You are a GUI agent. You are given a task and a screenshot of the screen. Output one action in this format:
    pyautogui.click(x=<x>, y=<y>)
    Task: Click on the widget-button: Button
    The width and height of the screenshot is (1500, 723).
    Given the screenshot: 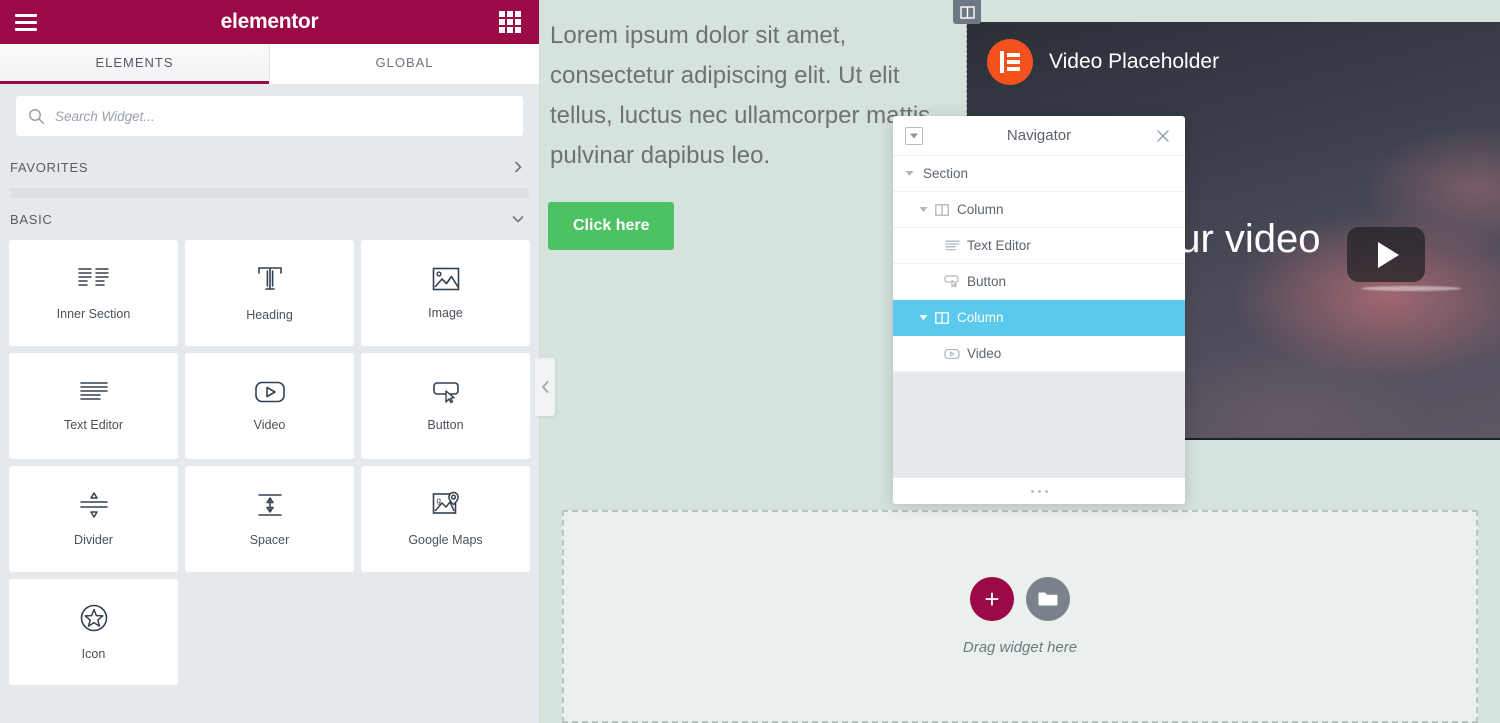 What is the action you would take?
    pyautogui.click(x=445, y=406)
    